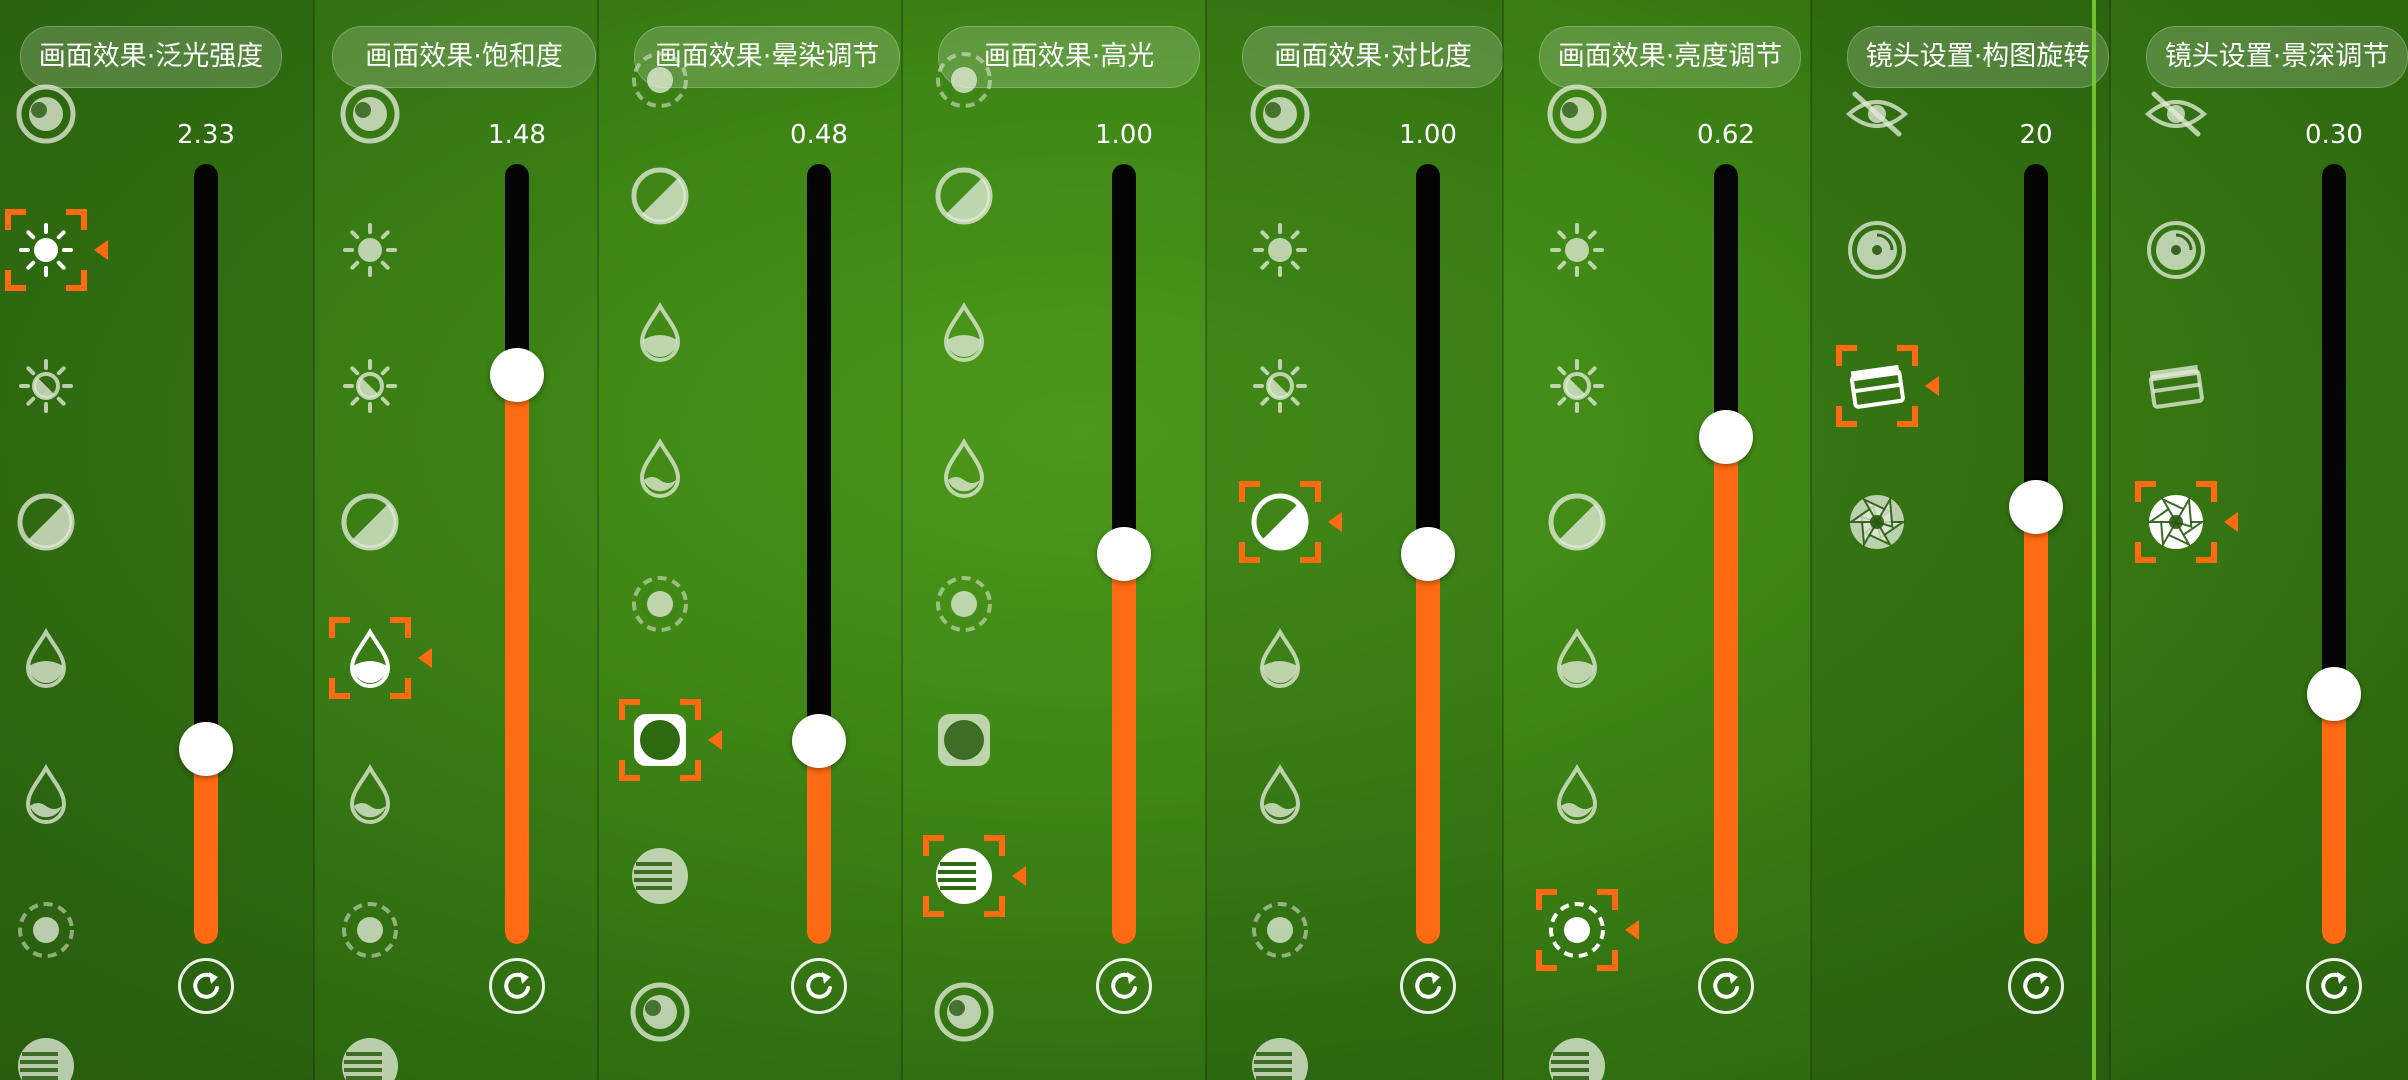  Describe the element at coordinates (750, 540) in the screenshot. I see `adjust-panel-2: 画面效果·晕染调节 0.48` at that location.